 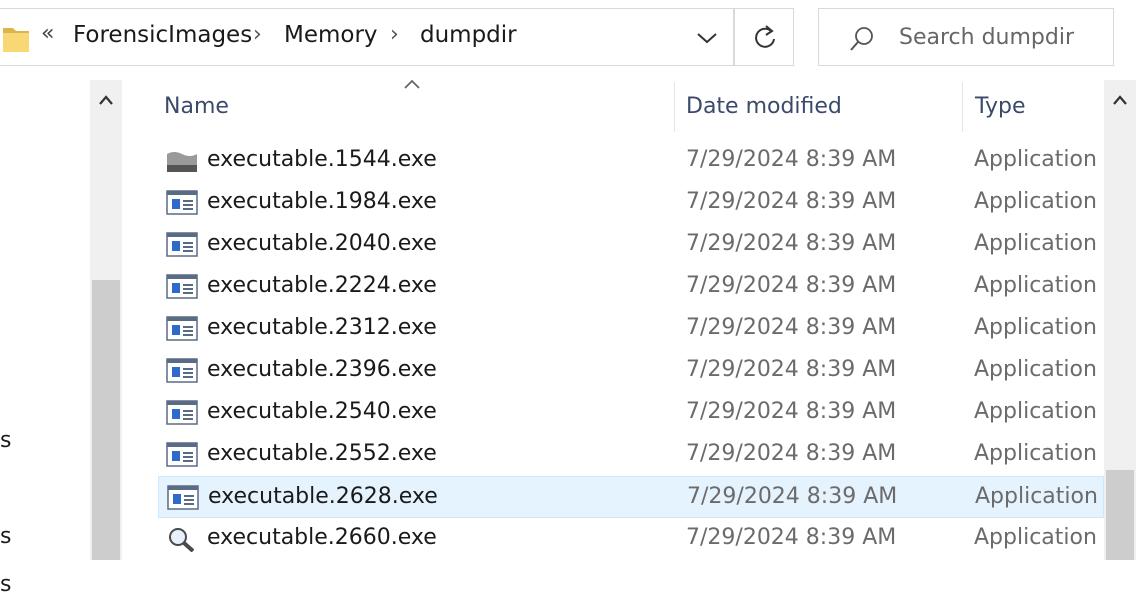 What do you see at coordinates (322, 285) in the screenshot?
I see `file-name: executable.2224.exe` at bounding box center [322, 285].